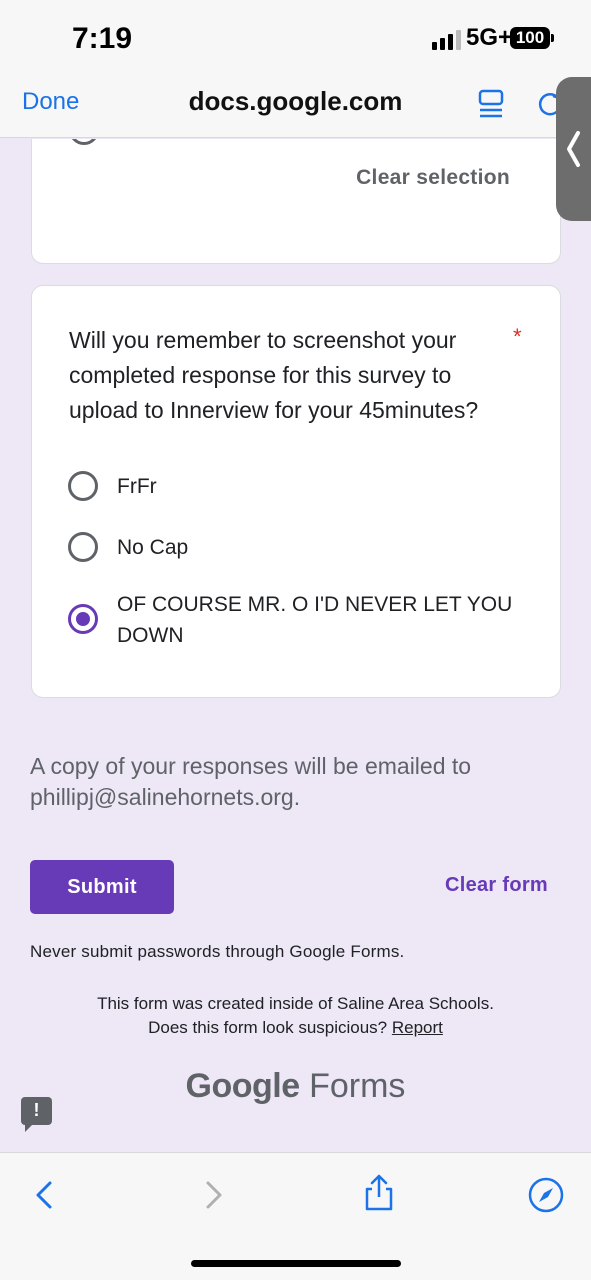  What do you see at coordinates (268, 1027) in the screenshot?
I see `suspicious-text: Does this form look suspicious?` at bounding box center [268, 1027].